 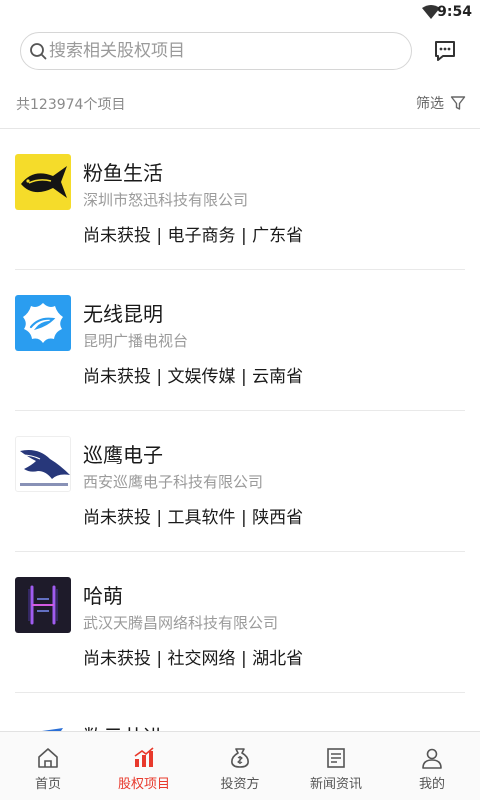 I want to click on project-tags: 尚未获投 | 社交网络 | 湖北省, so click(x=193, y=659).